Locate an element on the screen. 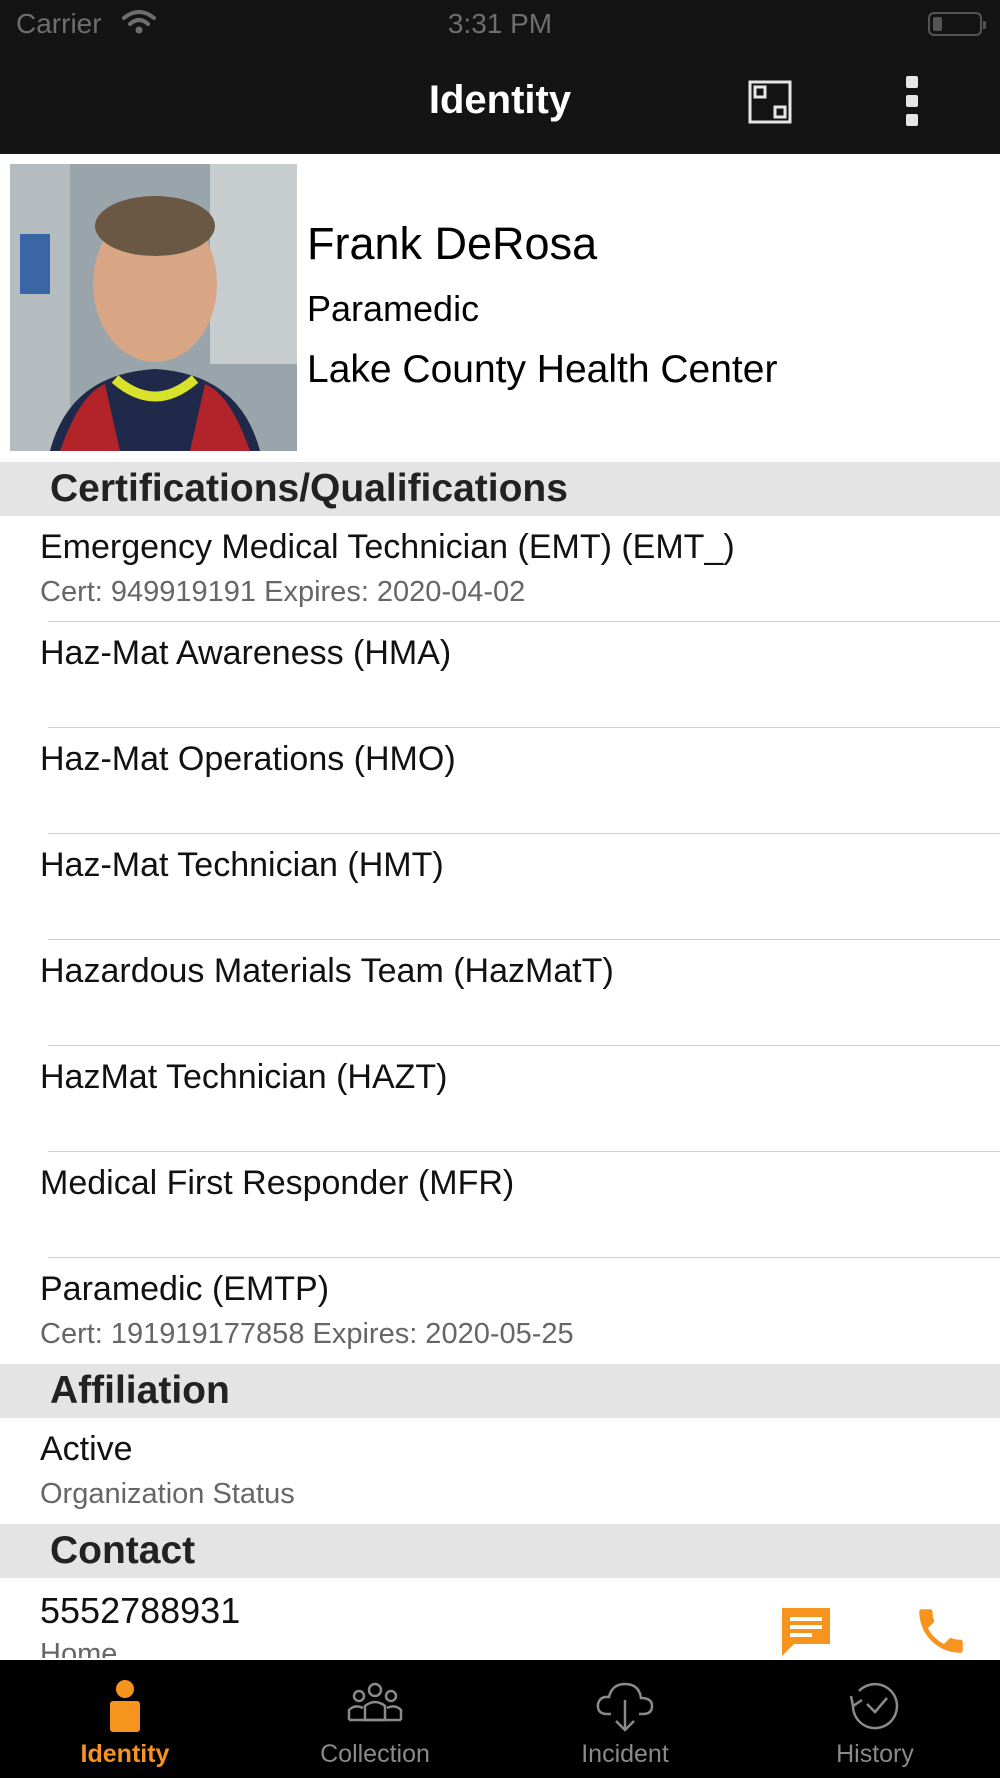 This screenshot has height=1778, width=1000. affiliation-status-label: Organization Status is located at coordinates (167, 1494).